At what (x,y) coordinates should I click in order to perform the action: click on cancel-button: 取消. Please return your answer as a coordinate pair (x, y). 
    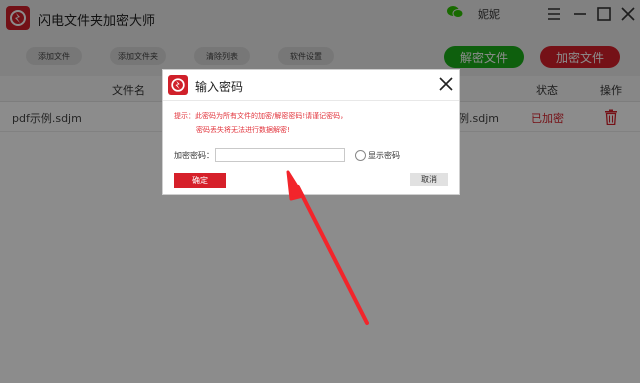
    Looking at the image, I should click on (429, 179).